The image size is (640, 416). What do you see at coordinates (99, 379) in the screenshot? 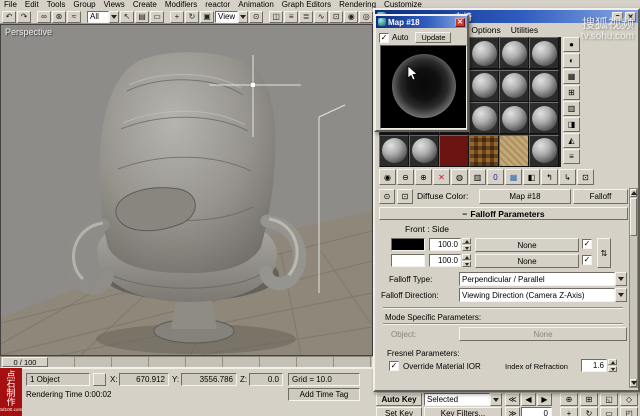
I see `selection-lock-icon` at bounding box center [99, 379].